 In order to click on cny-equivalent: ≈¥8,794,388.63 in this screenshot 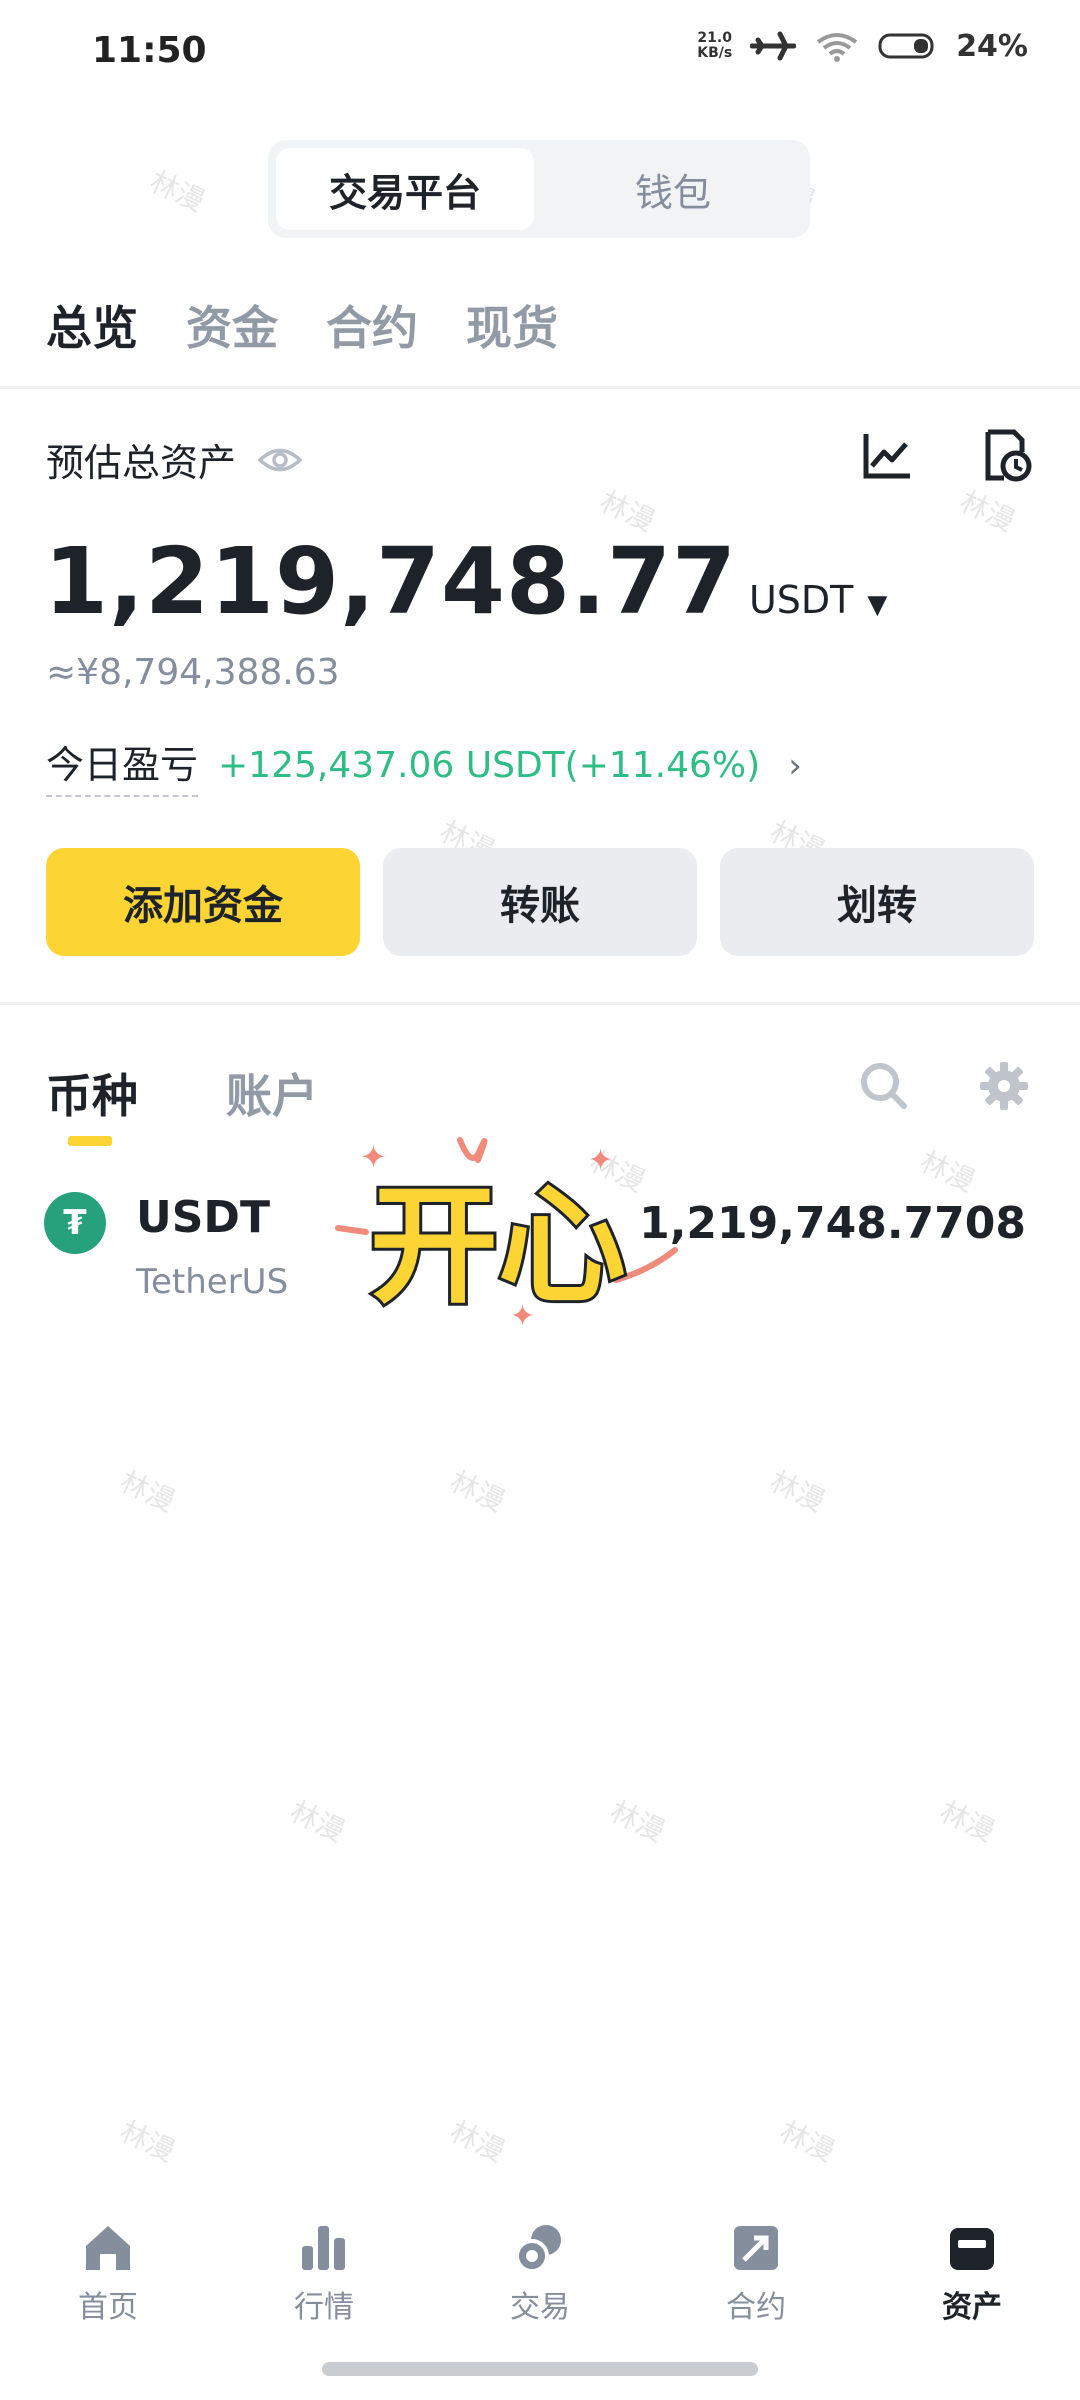, I will do `click(193, 672)`.